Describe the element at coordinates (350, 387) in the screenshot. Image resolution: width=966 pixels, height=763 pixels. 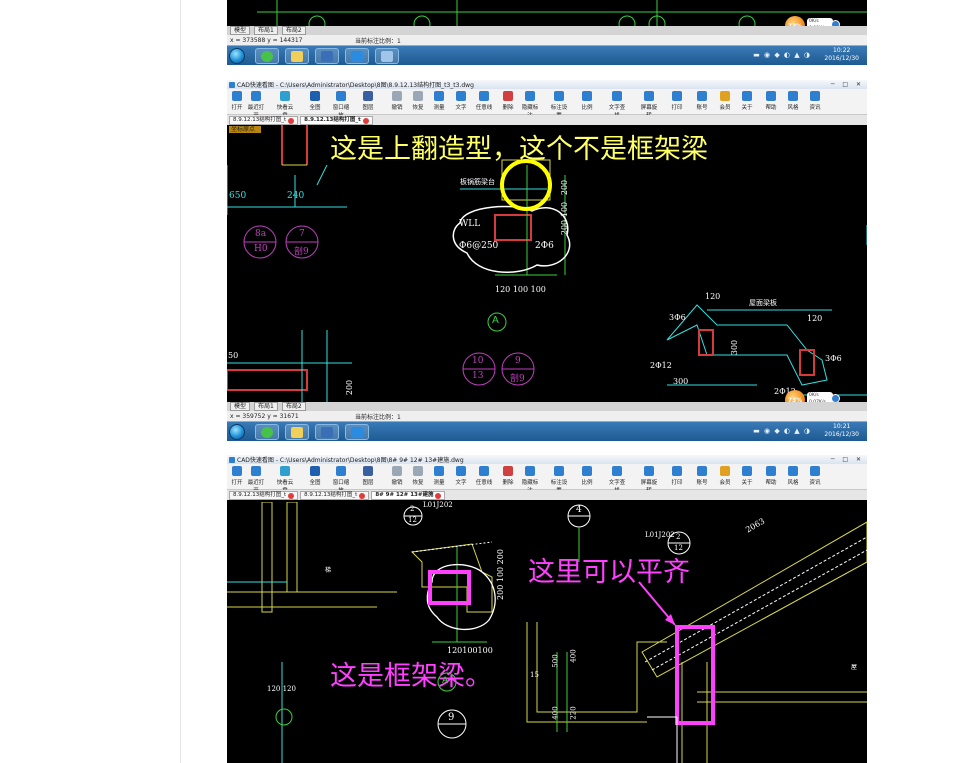
I see `label-200b: 200` at that location.